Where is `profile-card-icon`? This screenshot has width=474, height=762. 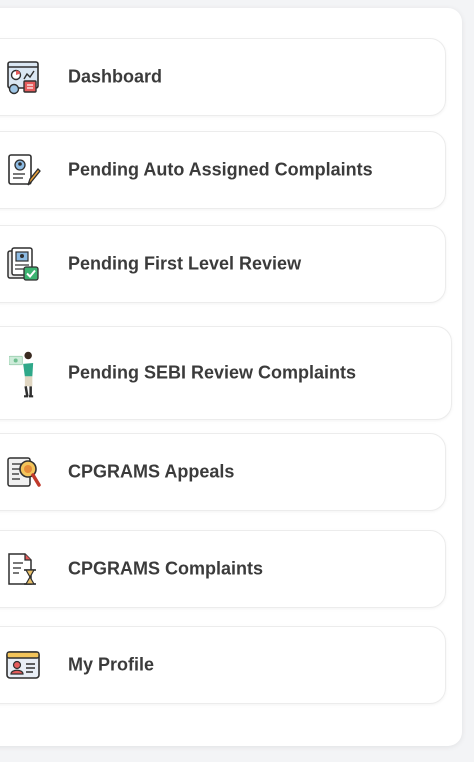 profile-card-icon is located at coordinates (23, 665).